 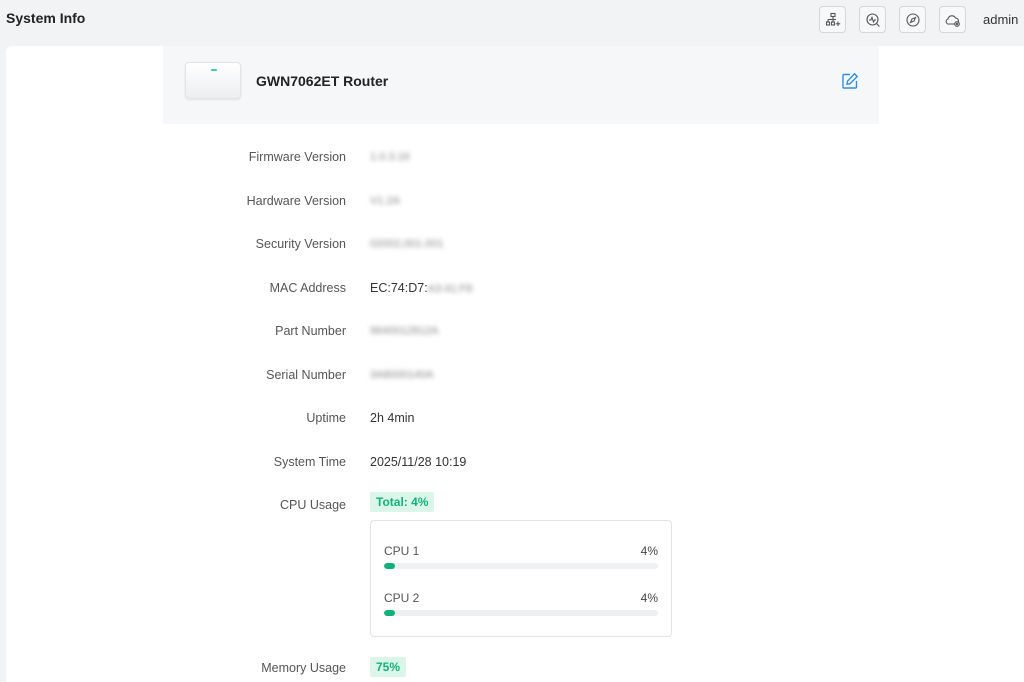 I want to click on router-led, so click(x=214, y=70).